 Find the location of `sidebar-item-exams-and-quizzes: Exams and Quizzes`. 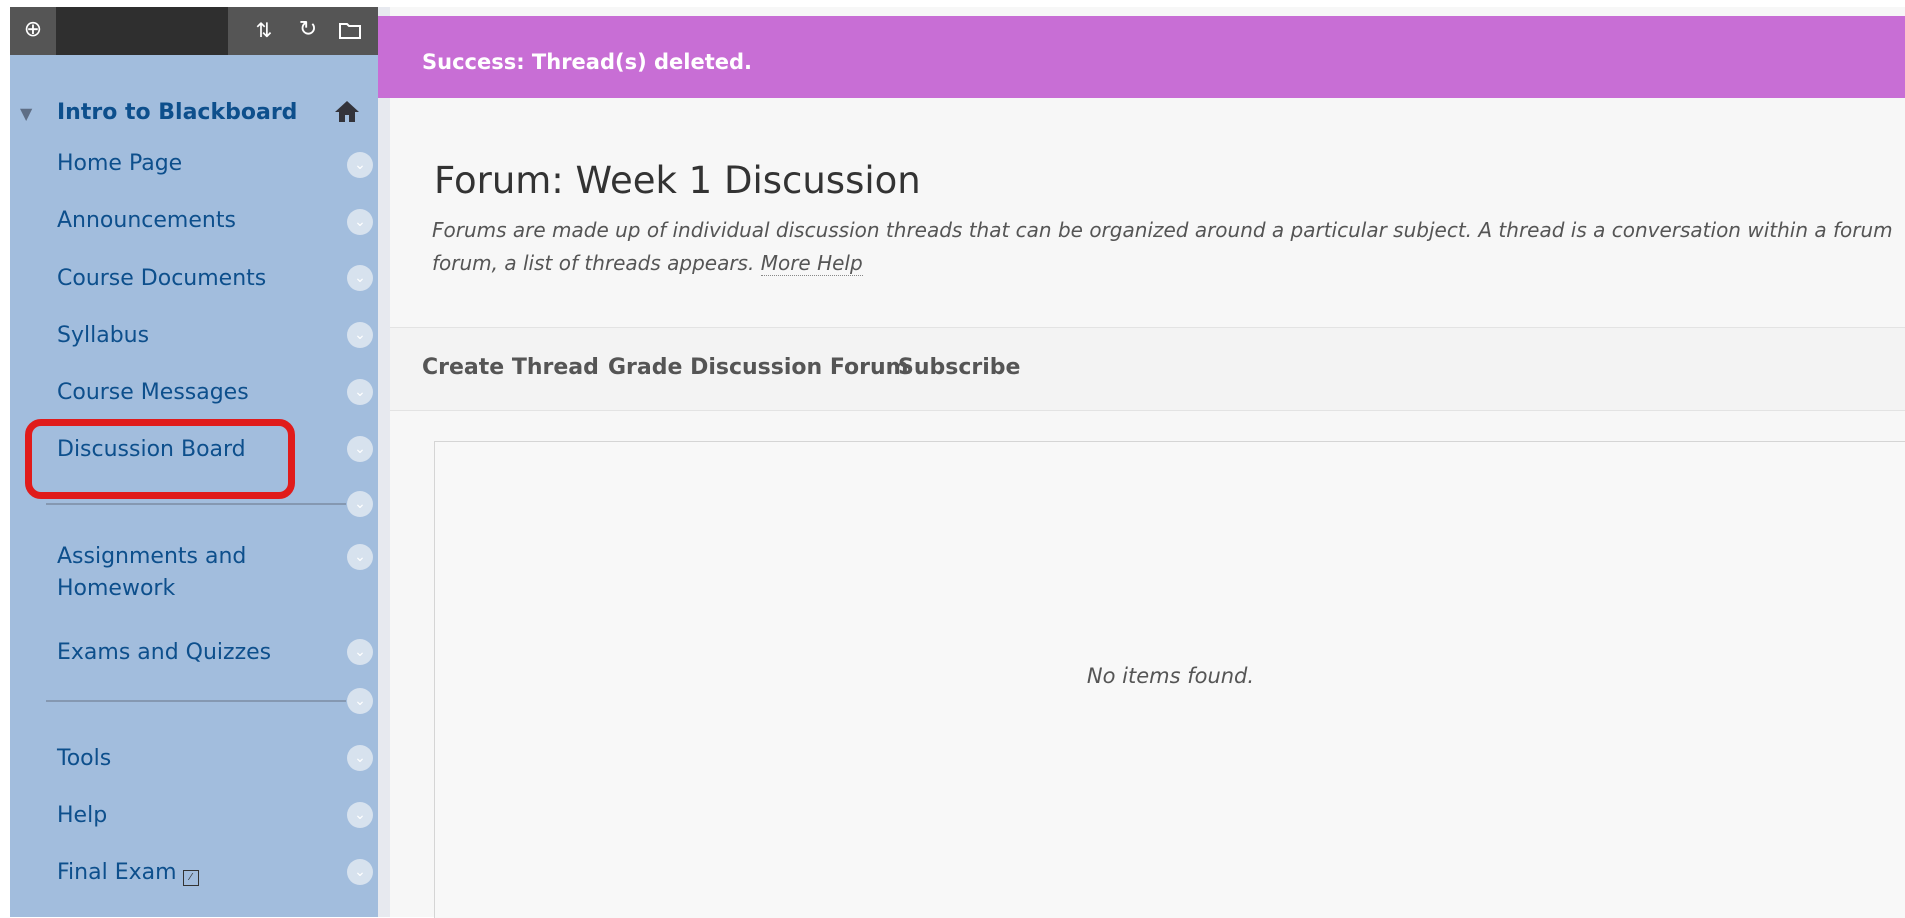

sidebar-item-exams-and-quizzes: Exams and Quizzes is located at coordinates (164, 653).